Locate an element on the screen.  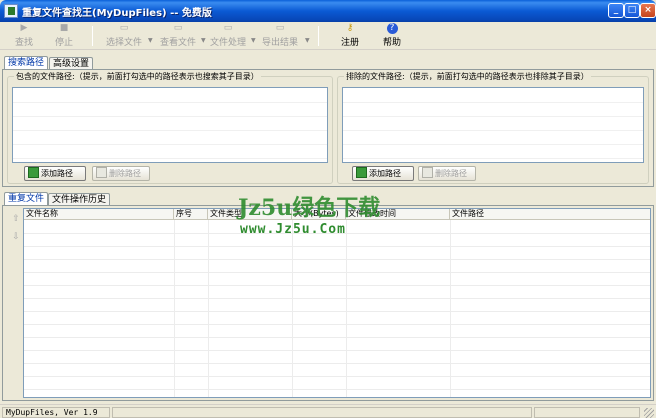
view-icon: ▭ is located at coordinates (178, 28).